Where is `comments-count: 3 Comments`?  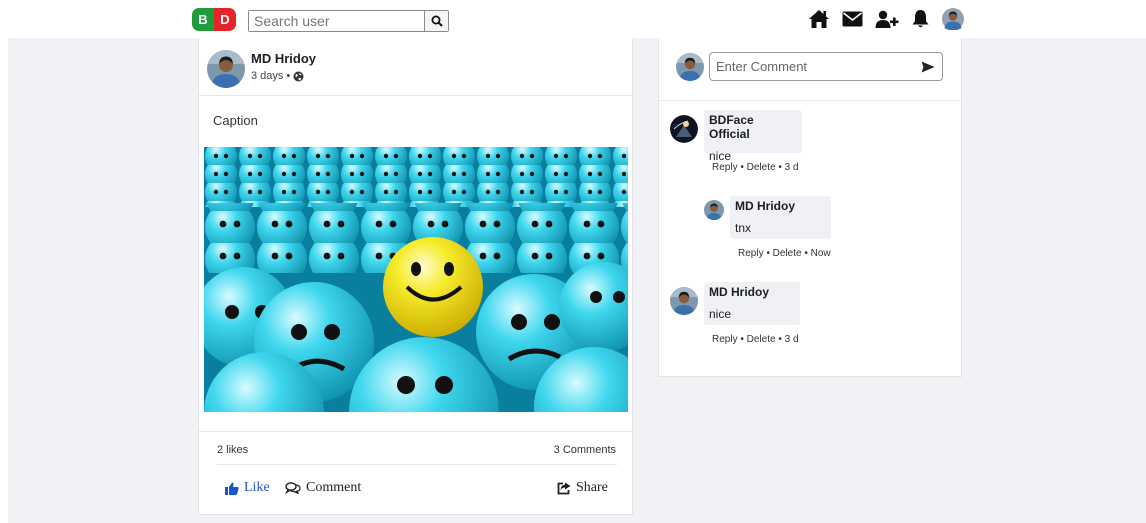
comments-count: 3 Comments is located at coordinates (585, 450).